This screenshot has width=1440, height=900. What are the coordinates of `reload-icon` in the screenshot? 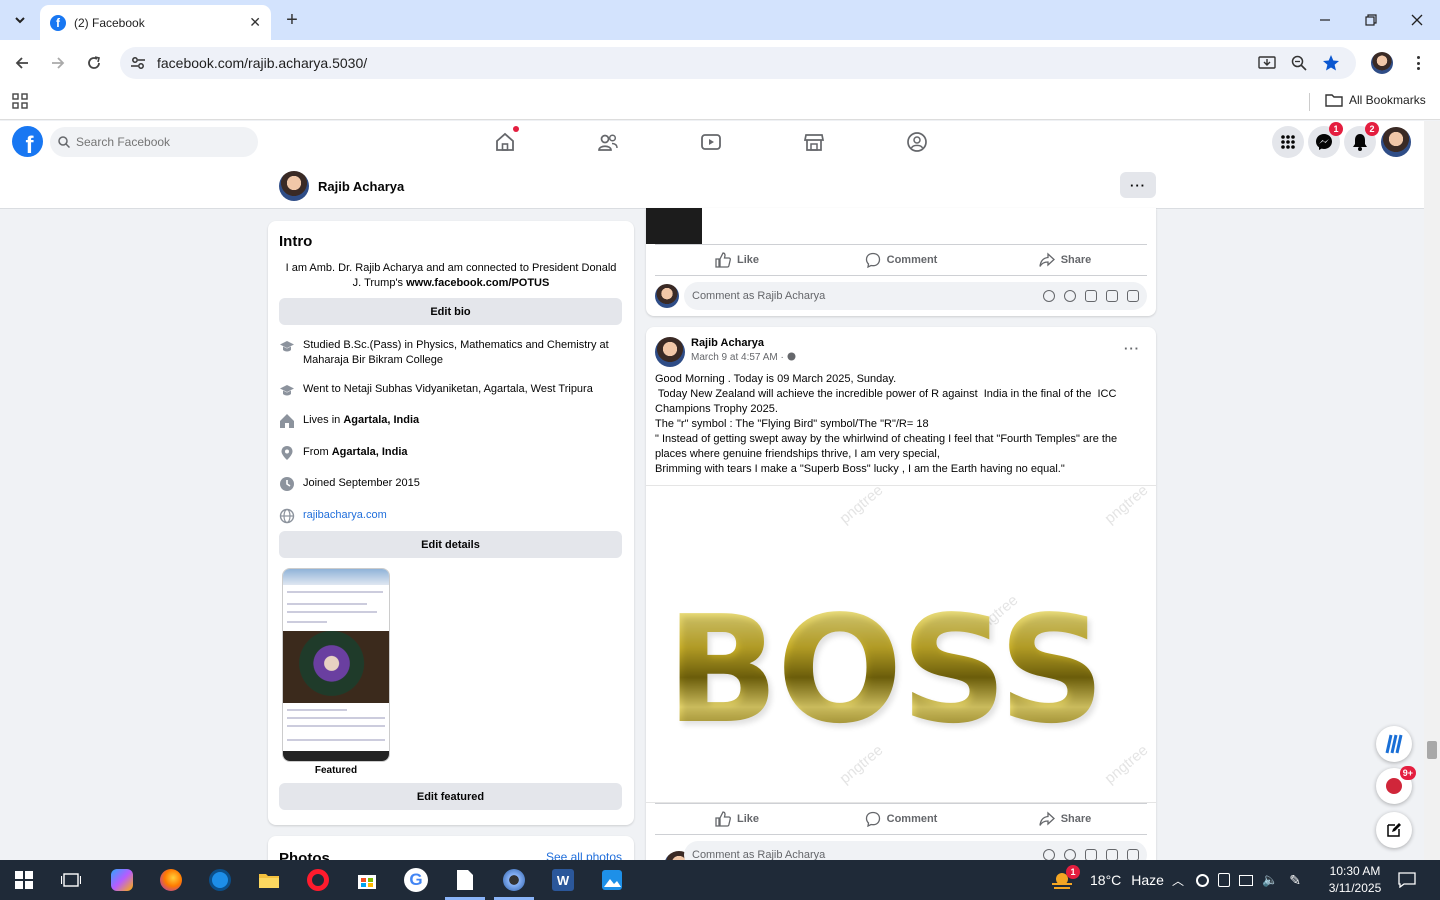 It's located at (94, 62).